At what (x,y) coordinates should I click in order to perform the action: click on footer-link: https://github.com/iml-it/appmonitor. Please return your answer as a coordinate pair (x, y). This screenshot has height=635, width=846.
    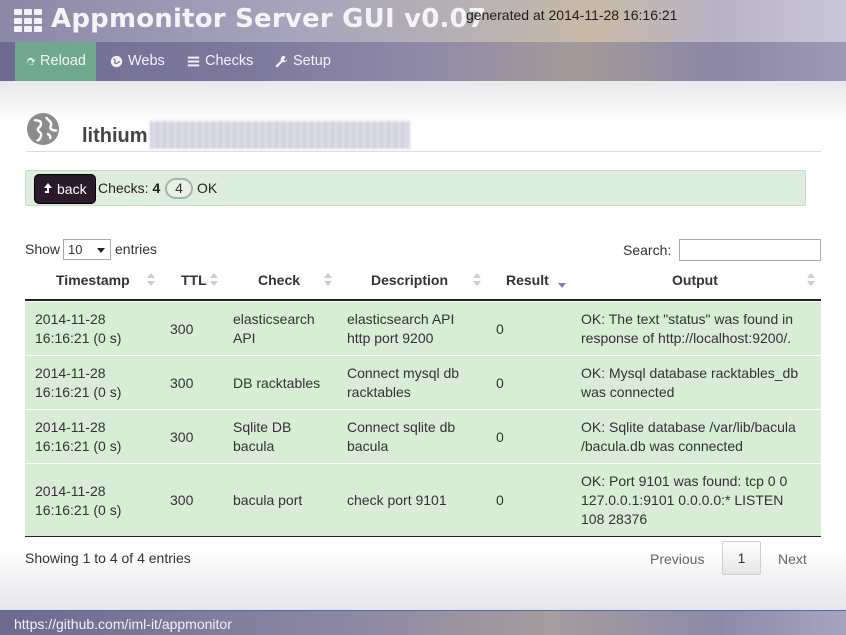
    Looking at the image, I should click on (123, 624).